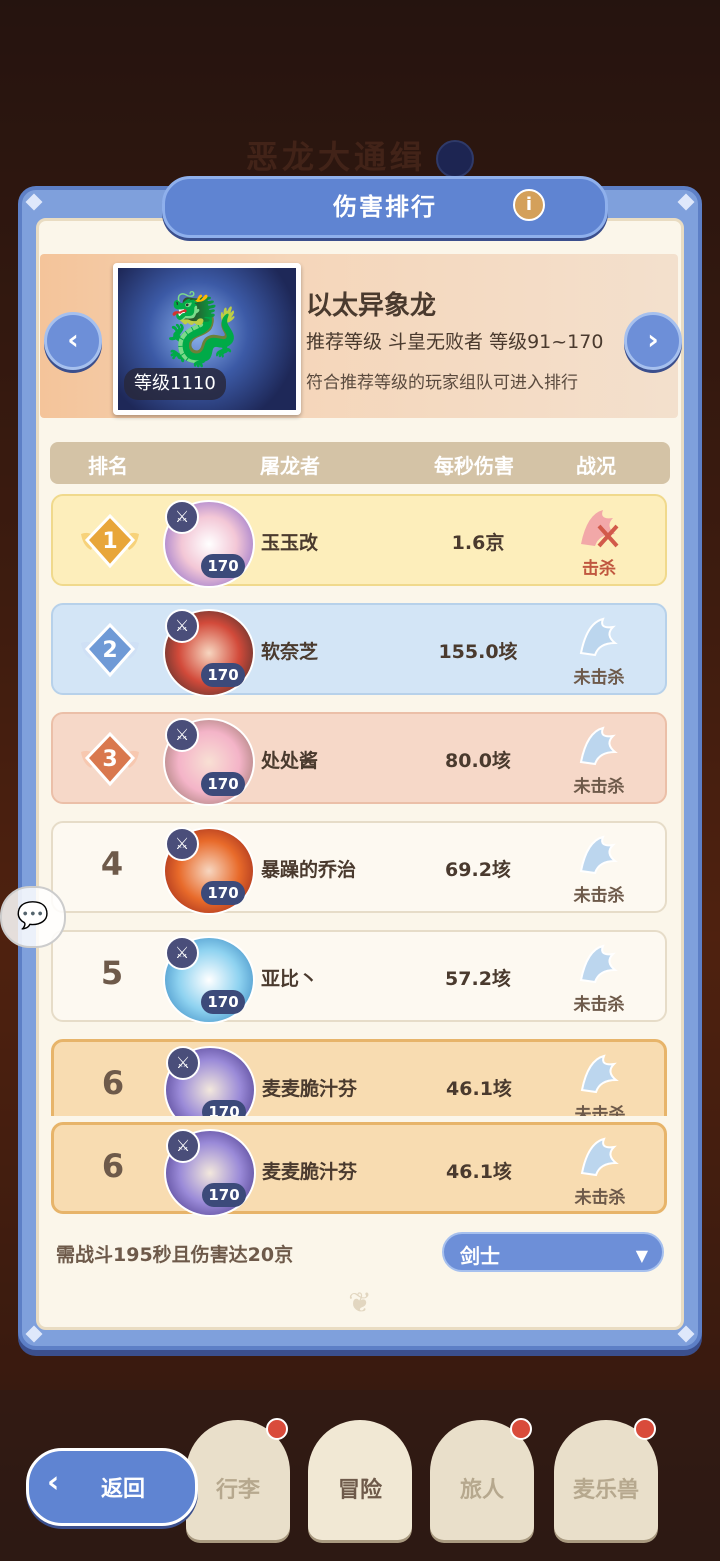 The width and height of the screenshot is (720, 1561). I want to click on nav-travelers: 旅人, so click(482, 1479).